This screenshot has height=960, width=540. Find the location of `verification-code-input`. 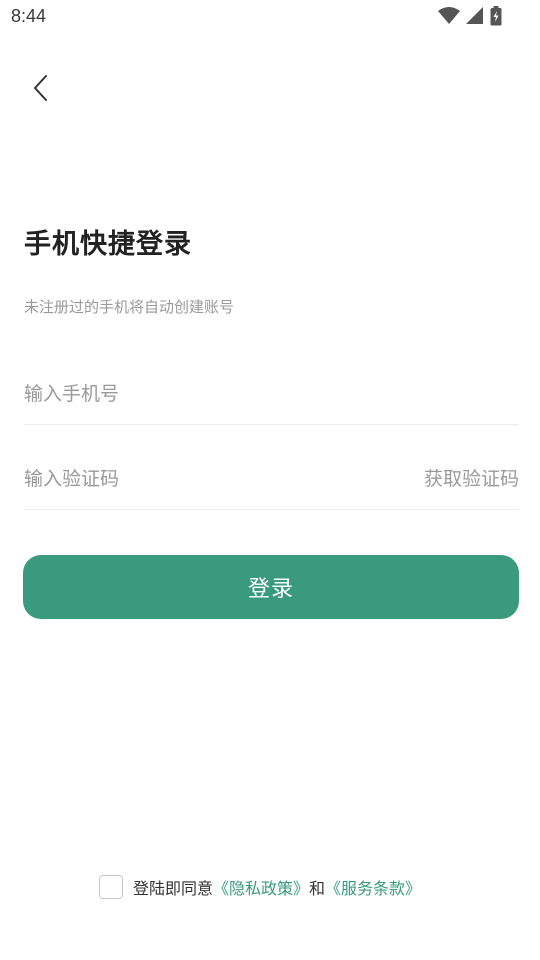

verification-code-input is located at coordinates (214, 479).